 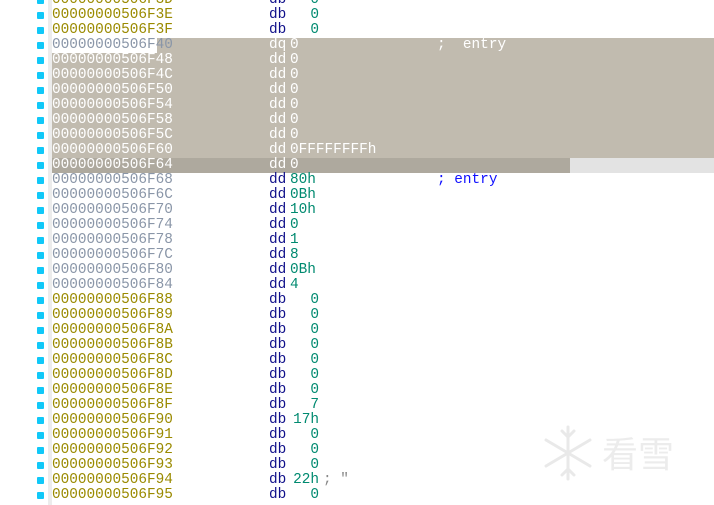 I want to click on address: 00000000506F6C, so click(x=112, y=195).